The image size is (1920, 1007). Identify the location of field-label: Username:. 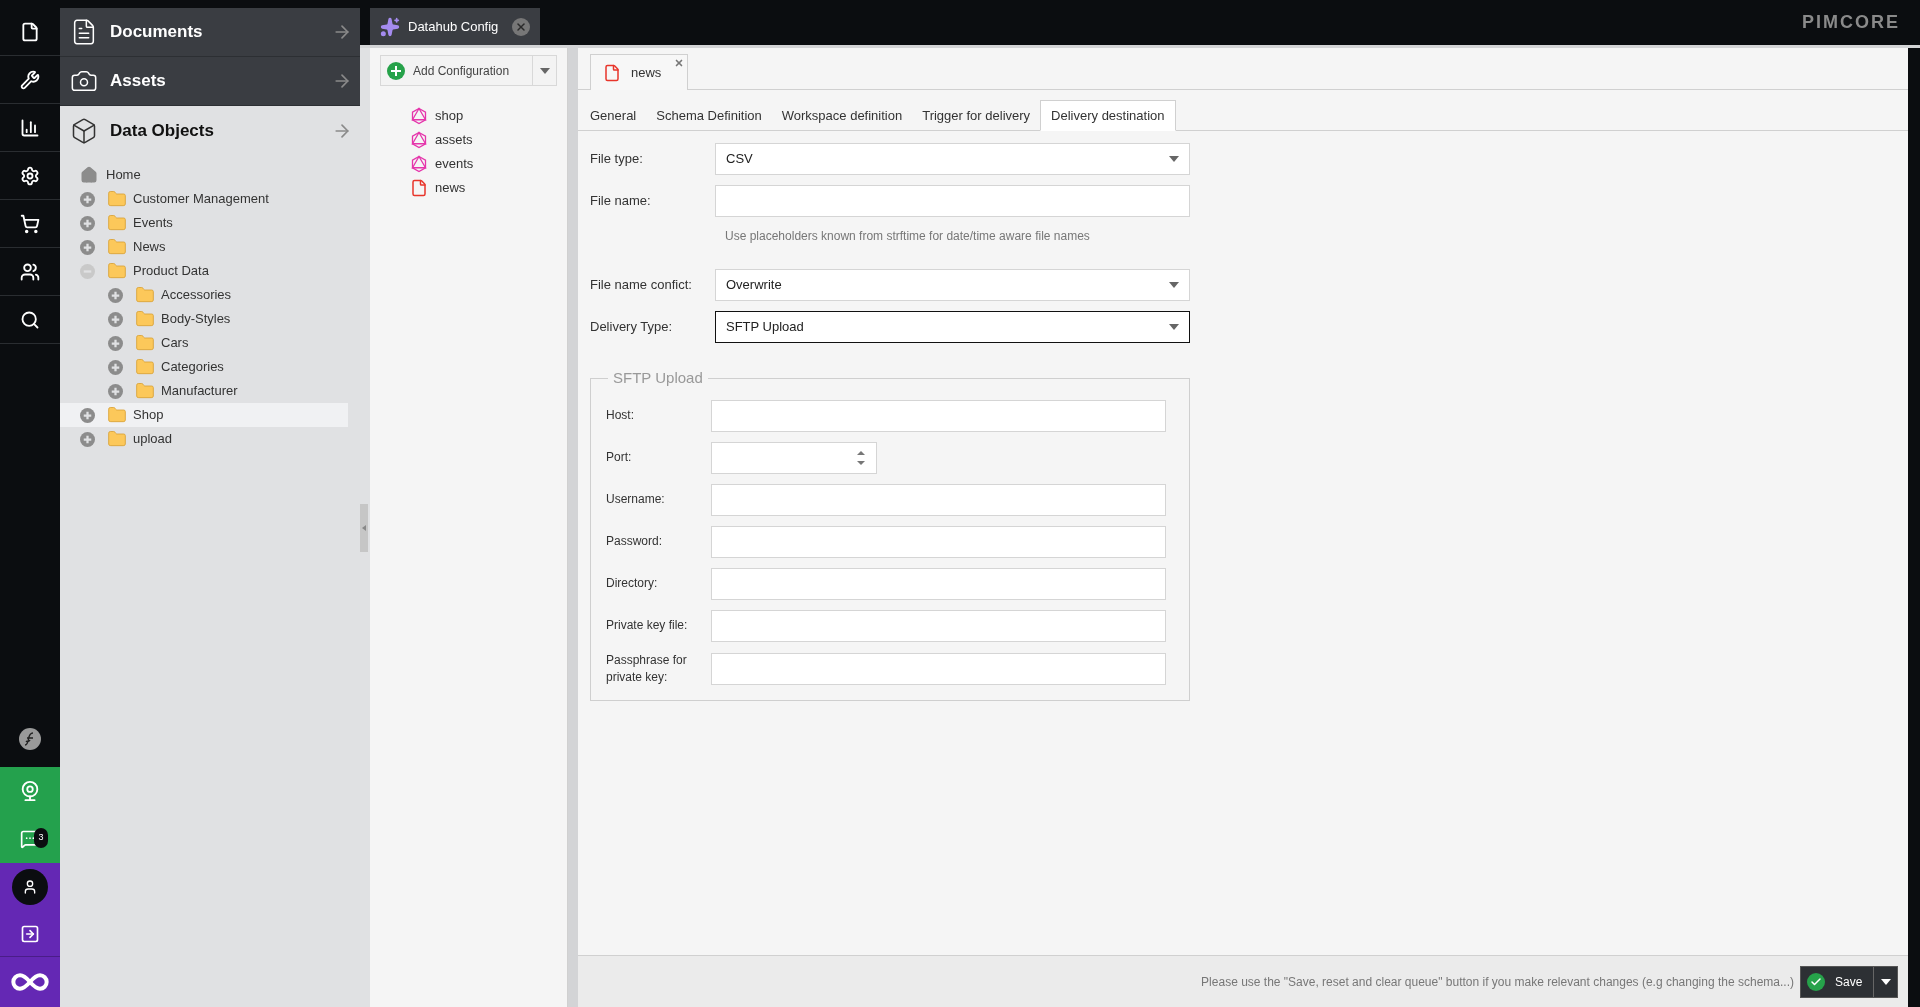
(636, 499).